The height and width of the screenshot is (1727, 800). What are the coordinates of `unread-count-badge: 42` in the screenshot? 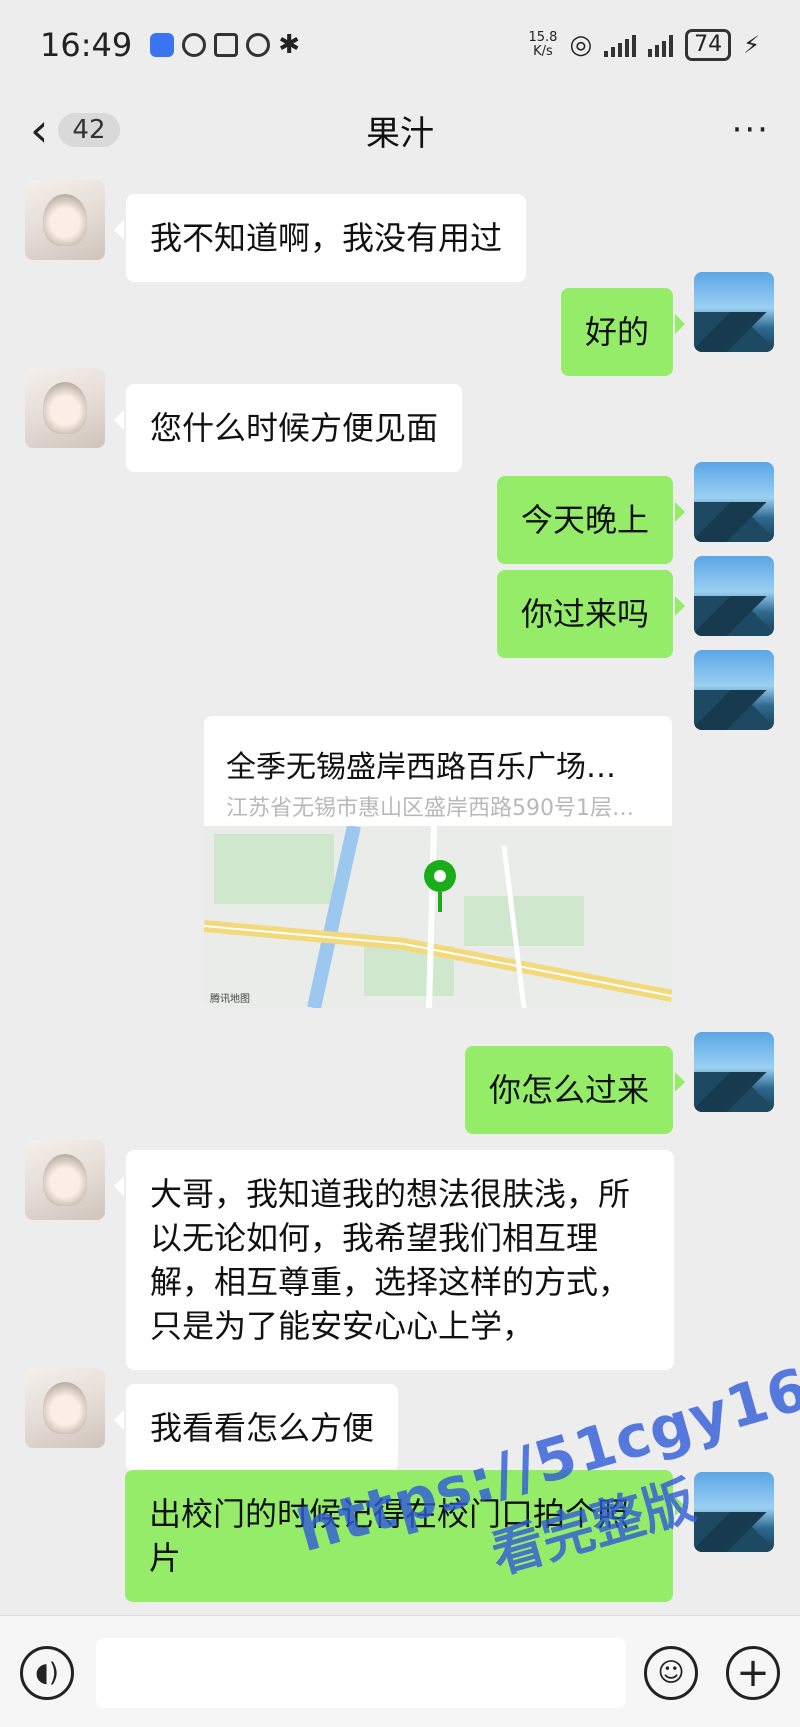 It's located at (89, 130).